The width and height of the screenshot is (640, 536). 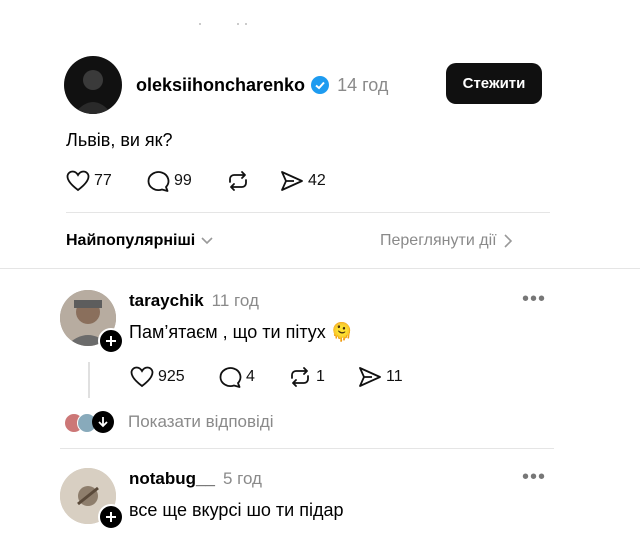 I want to click on post-share-count: 42, so click(x=317, y=180).